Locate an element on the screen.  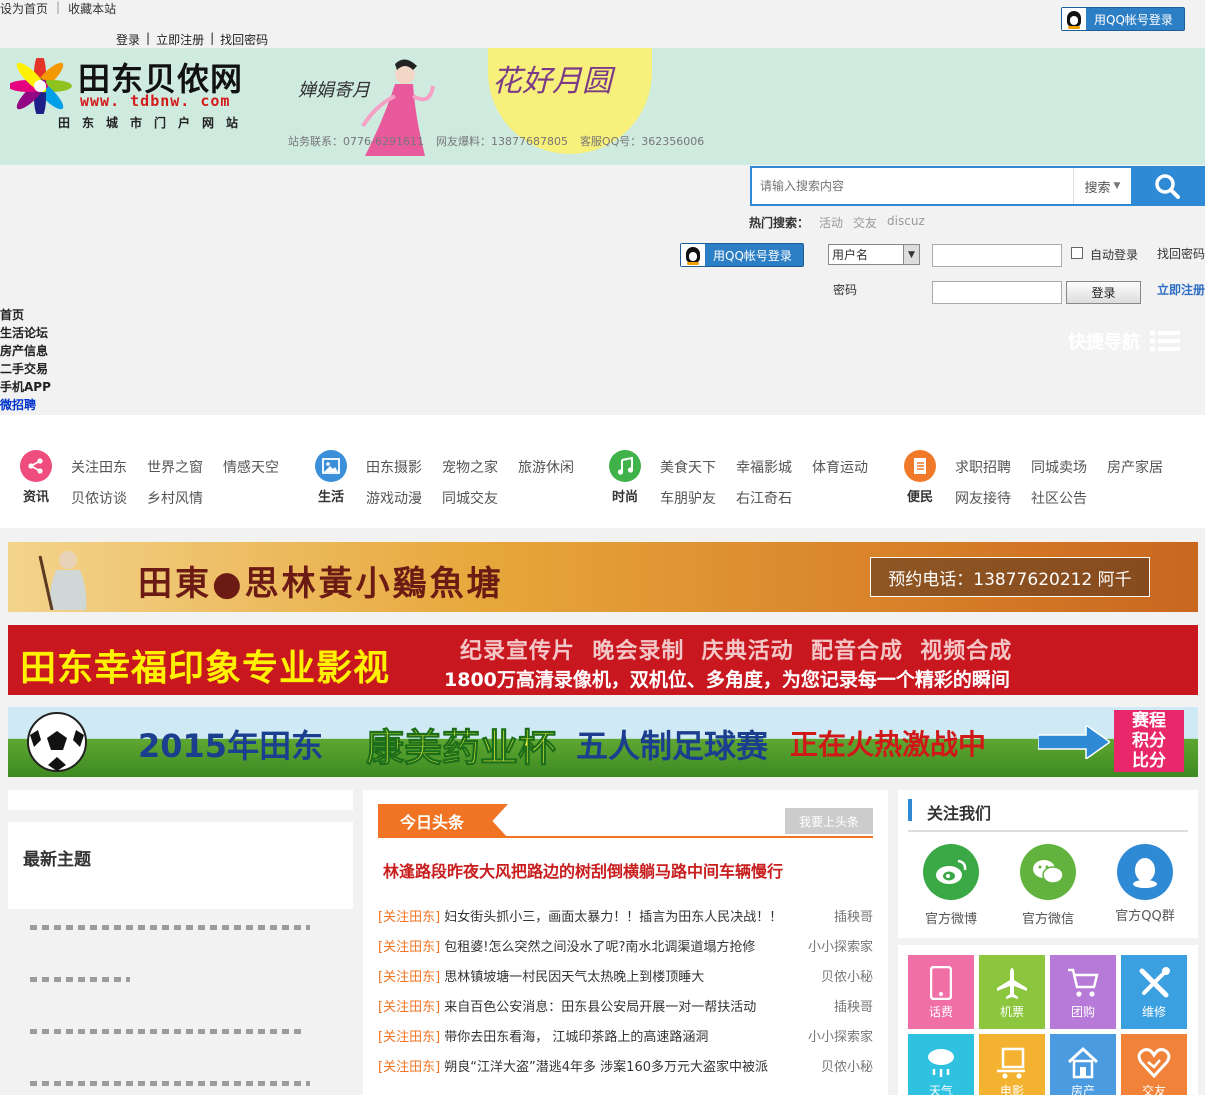
category-link: 田东摄影 is located at coordinates (404, 467).